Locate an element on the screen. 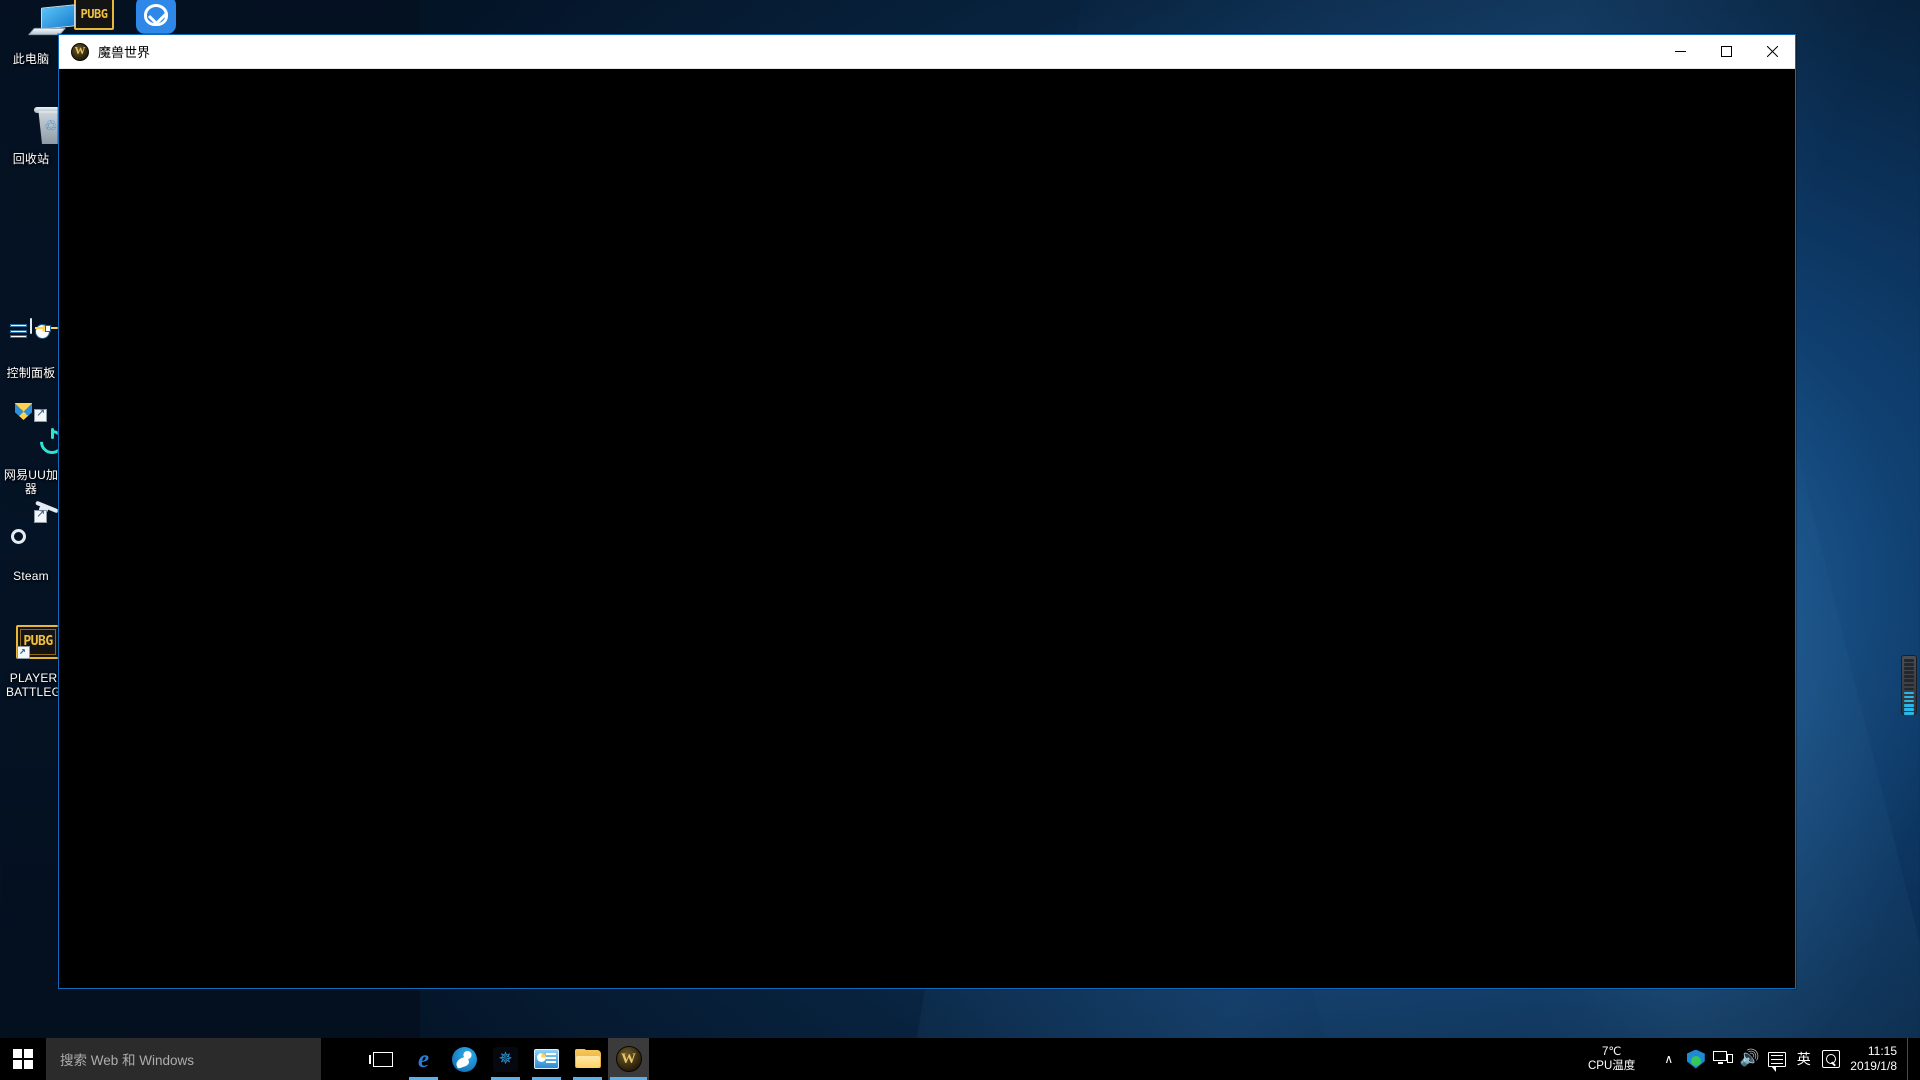 This screenshot has height=1080, width=1920. cpu-temperature-label: CPU温度 is located at coordinates (1612, 1066).